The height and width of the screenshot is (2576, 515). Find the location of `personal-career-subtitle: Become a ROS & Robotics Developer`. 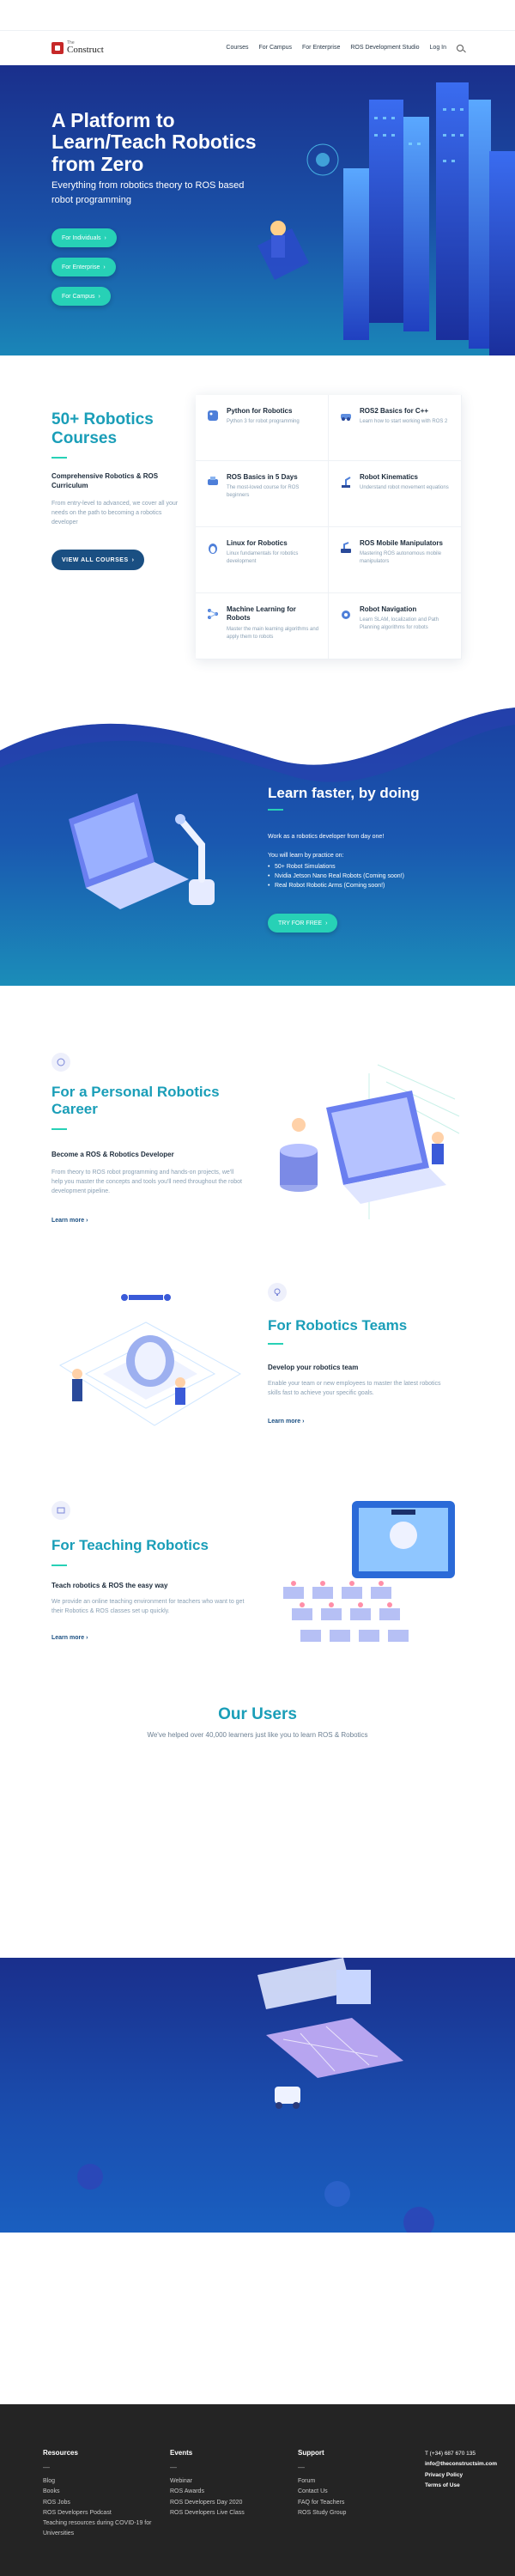

personal-career-subtitle: Become a ROS & Robotics Developer is located at coordinates (113, 1155).